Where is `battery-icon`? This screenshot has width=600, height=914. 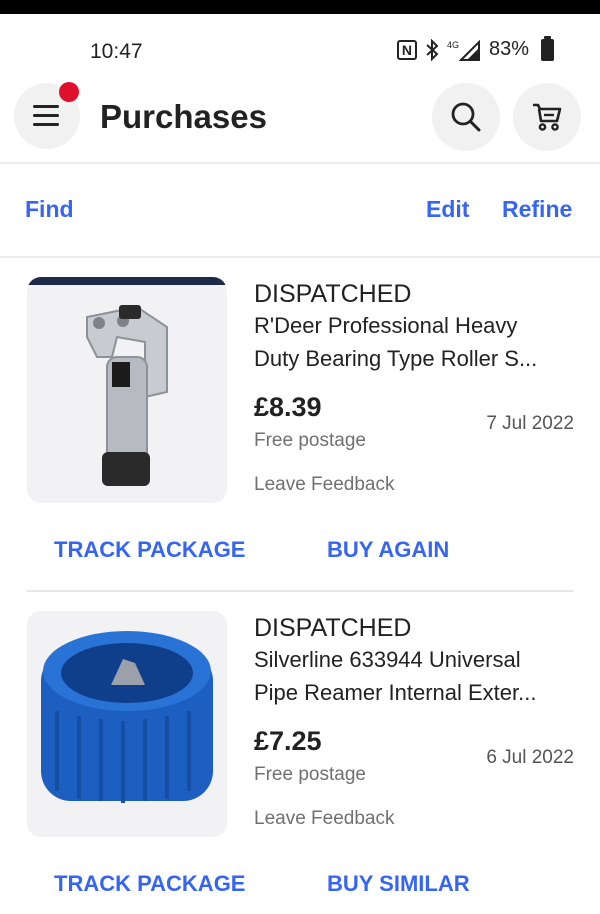 battery-icon is located at coordinates (547, 48).